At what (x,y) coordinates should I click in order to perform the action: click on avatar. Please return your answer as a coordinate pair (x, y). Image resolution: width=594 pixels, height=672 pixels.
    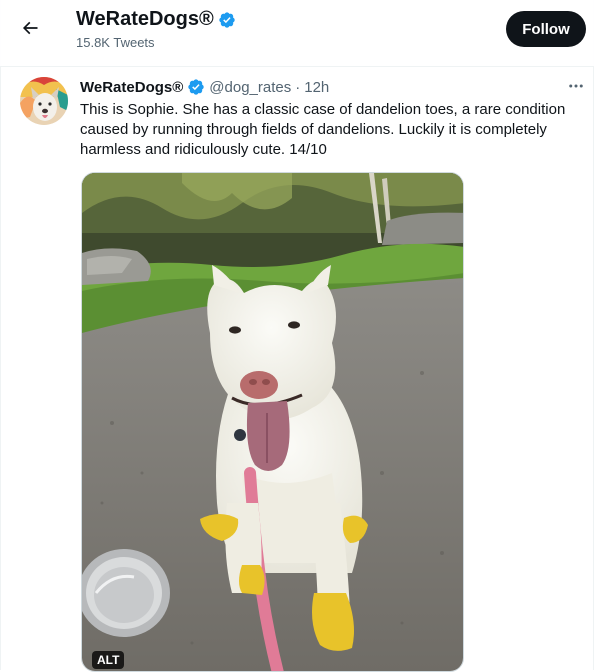
    Looking at the image, I should click on (44, 101).